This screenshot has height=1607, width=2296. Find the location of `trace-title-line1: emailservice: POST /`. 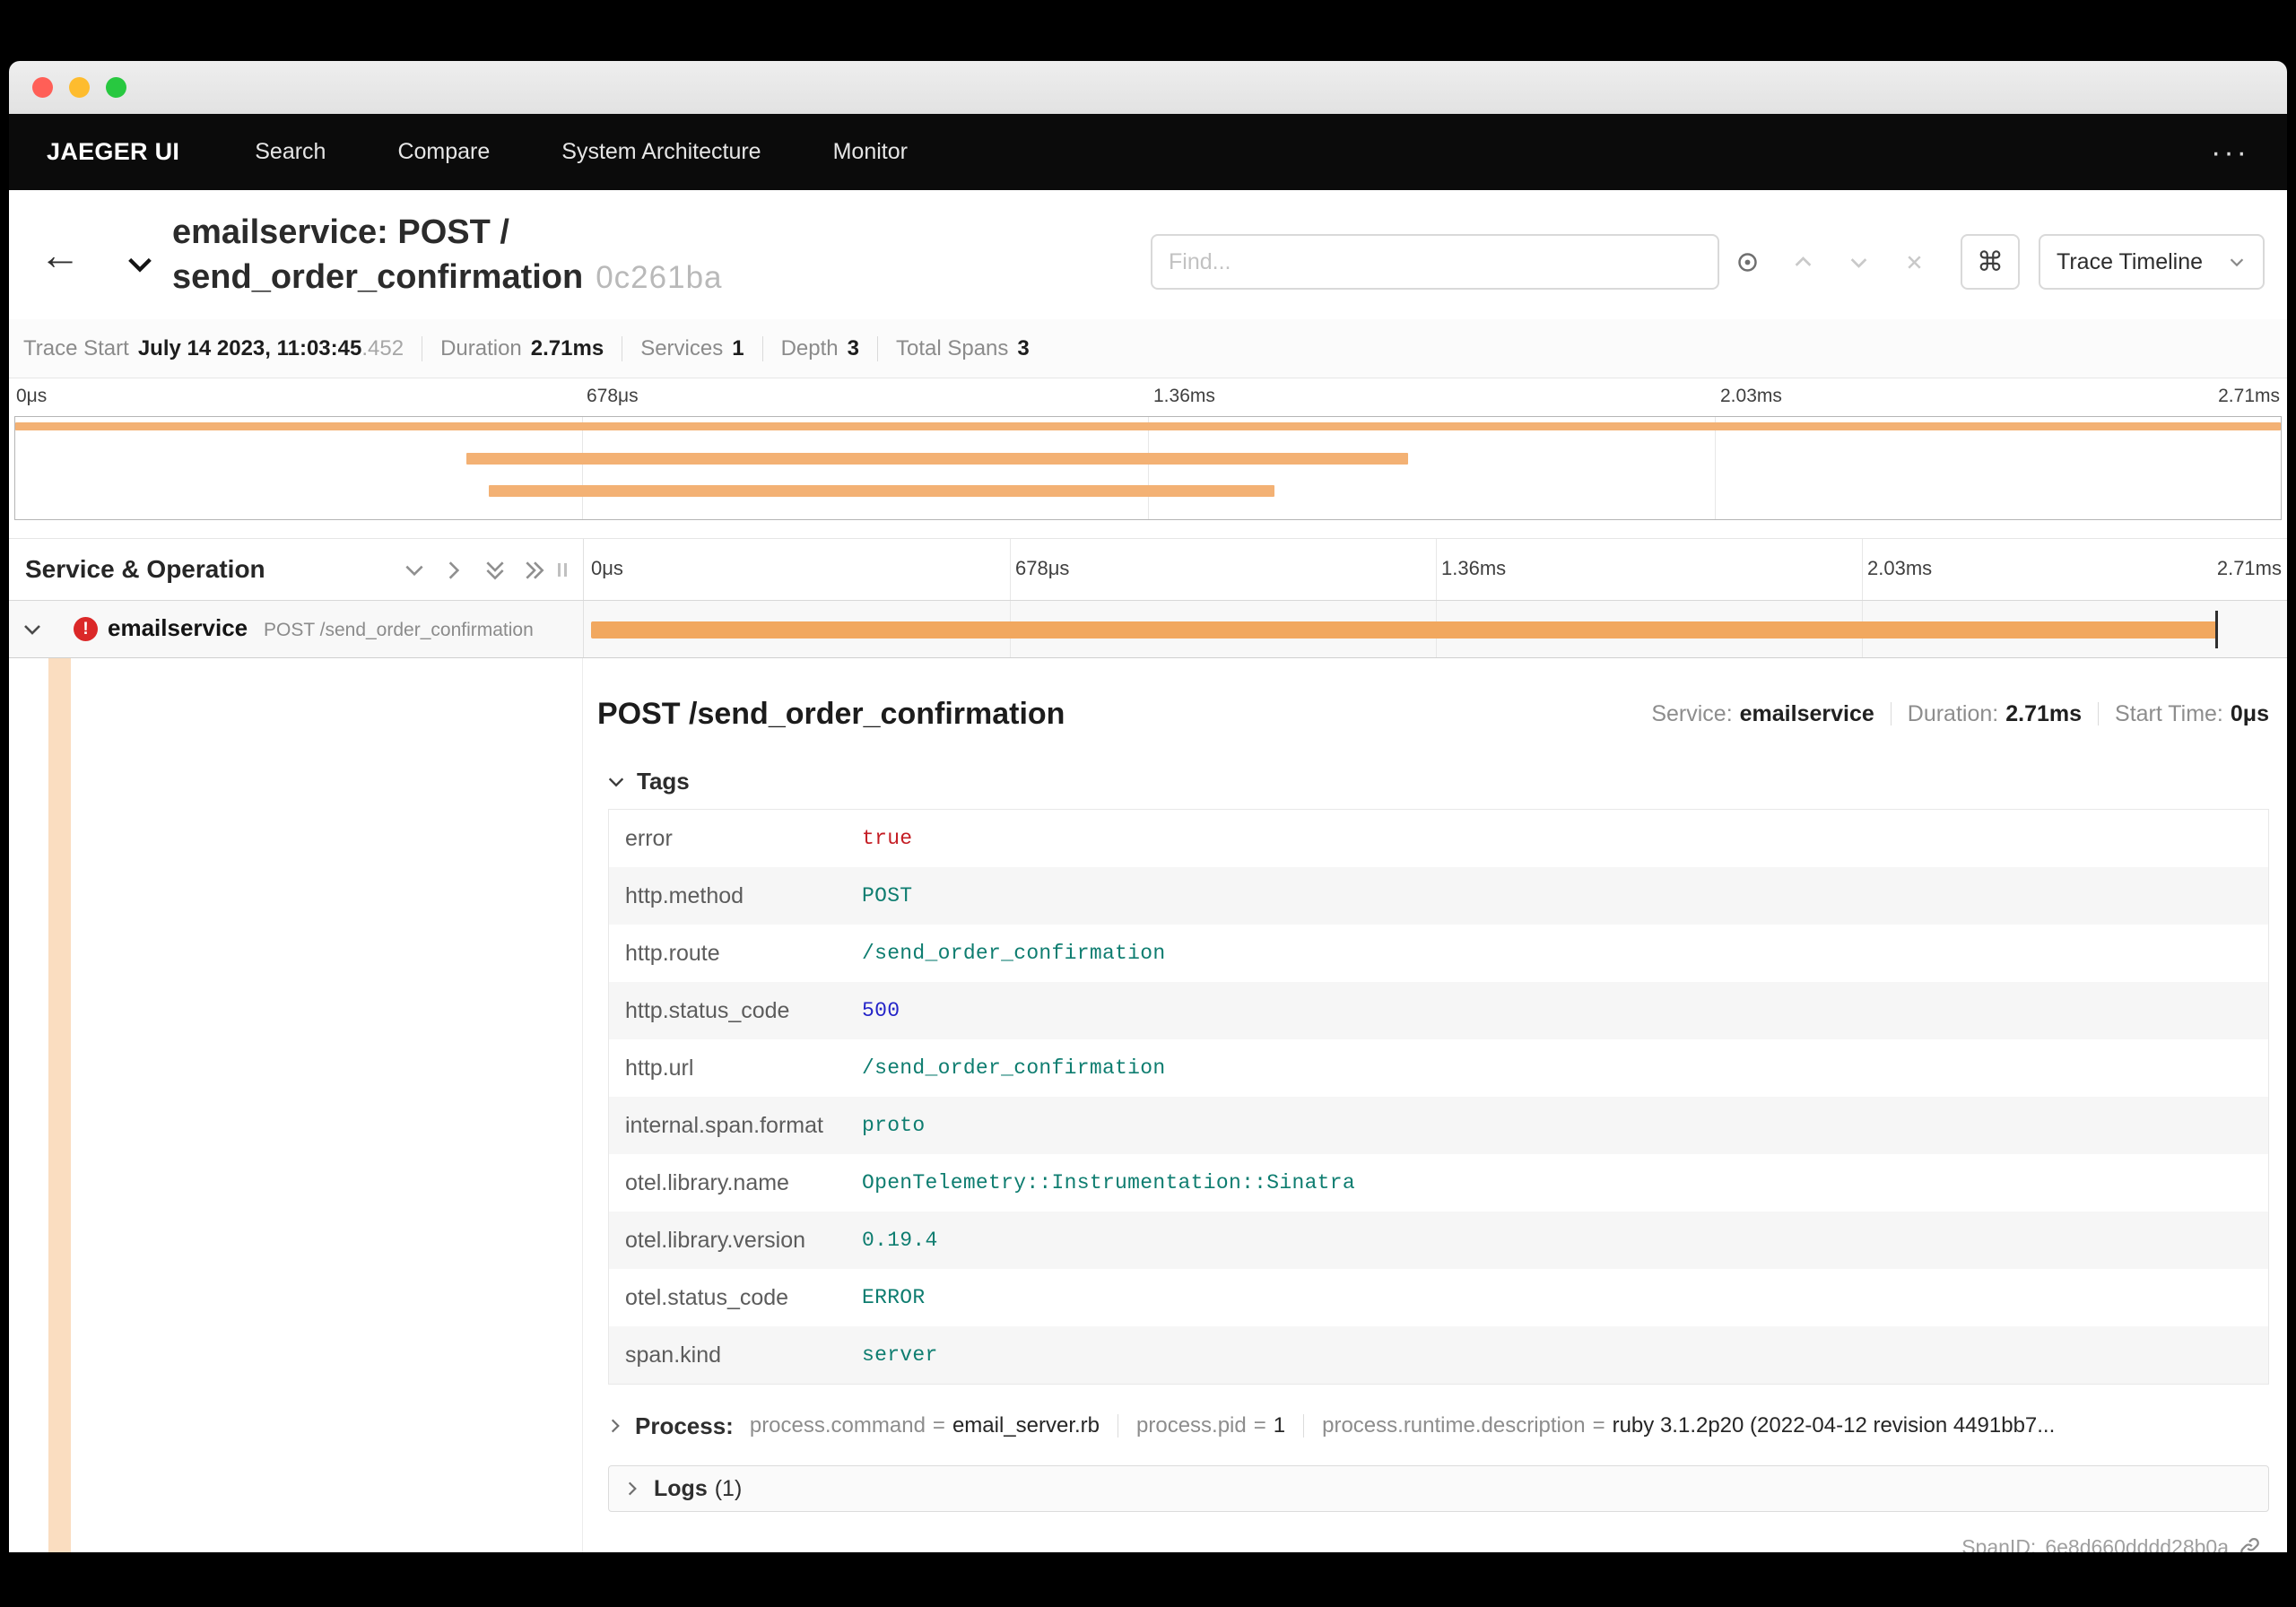

trace-title-line1: emailservice: POST / is located at coordinates (340, 232).